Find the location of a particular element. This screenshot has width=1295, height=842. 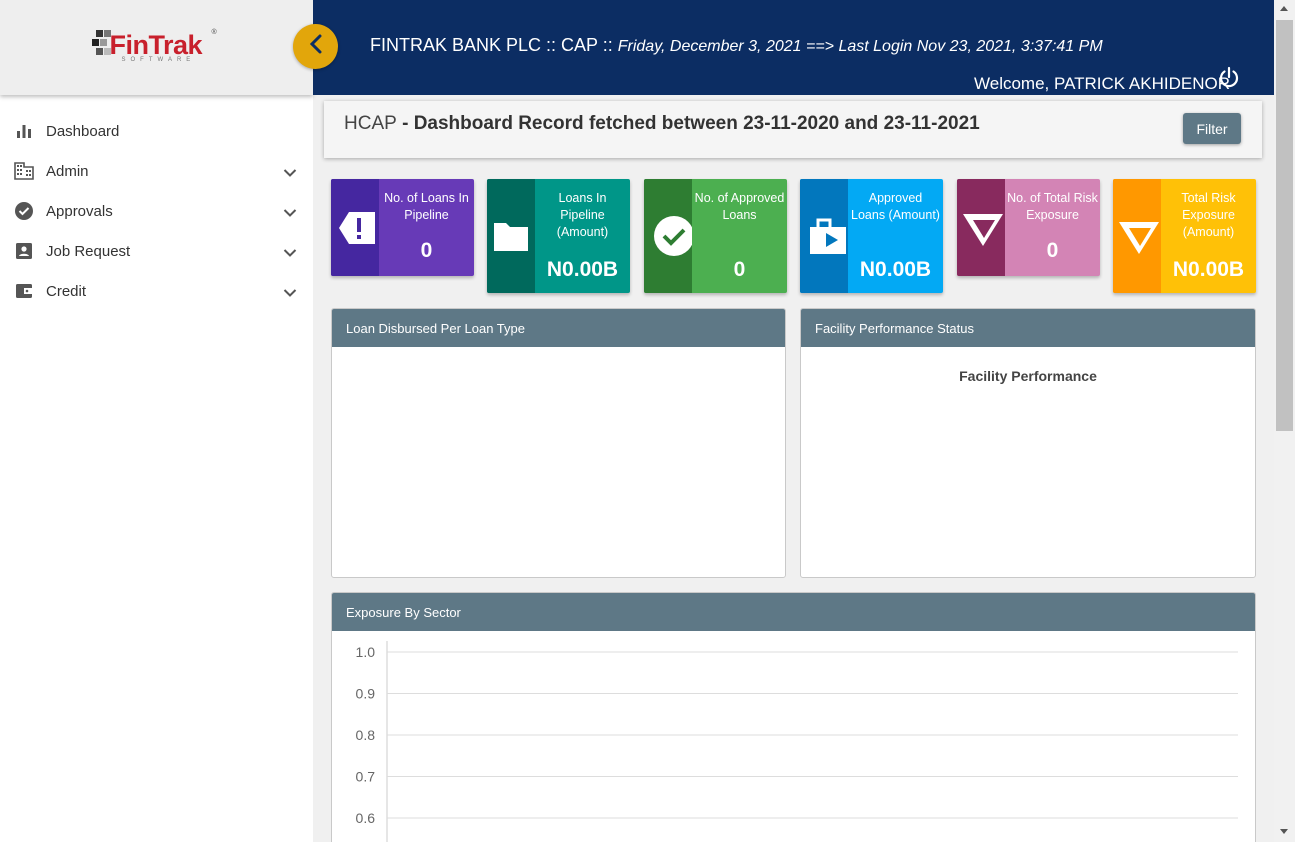

stat-card-risk-exposure-amount: Total Risk Exposure (Amount) N0.00B is located at coordinates (1184, 236).